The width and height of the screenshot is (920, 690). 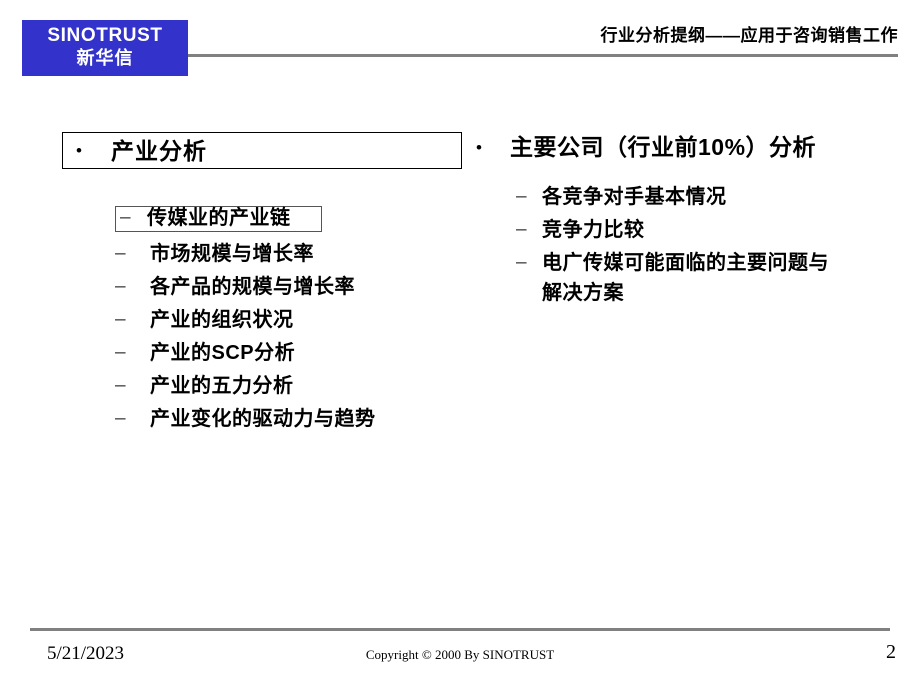 I want to click on list-item: – 产业的组织状况, so click(x=290, y=321).